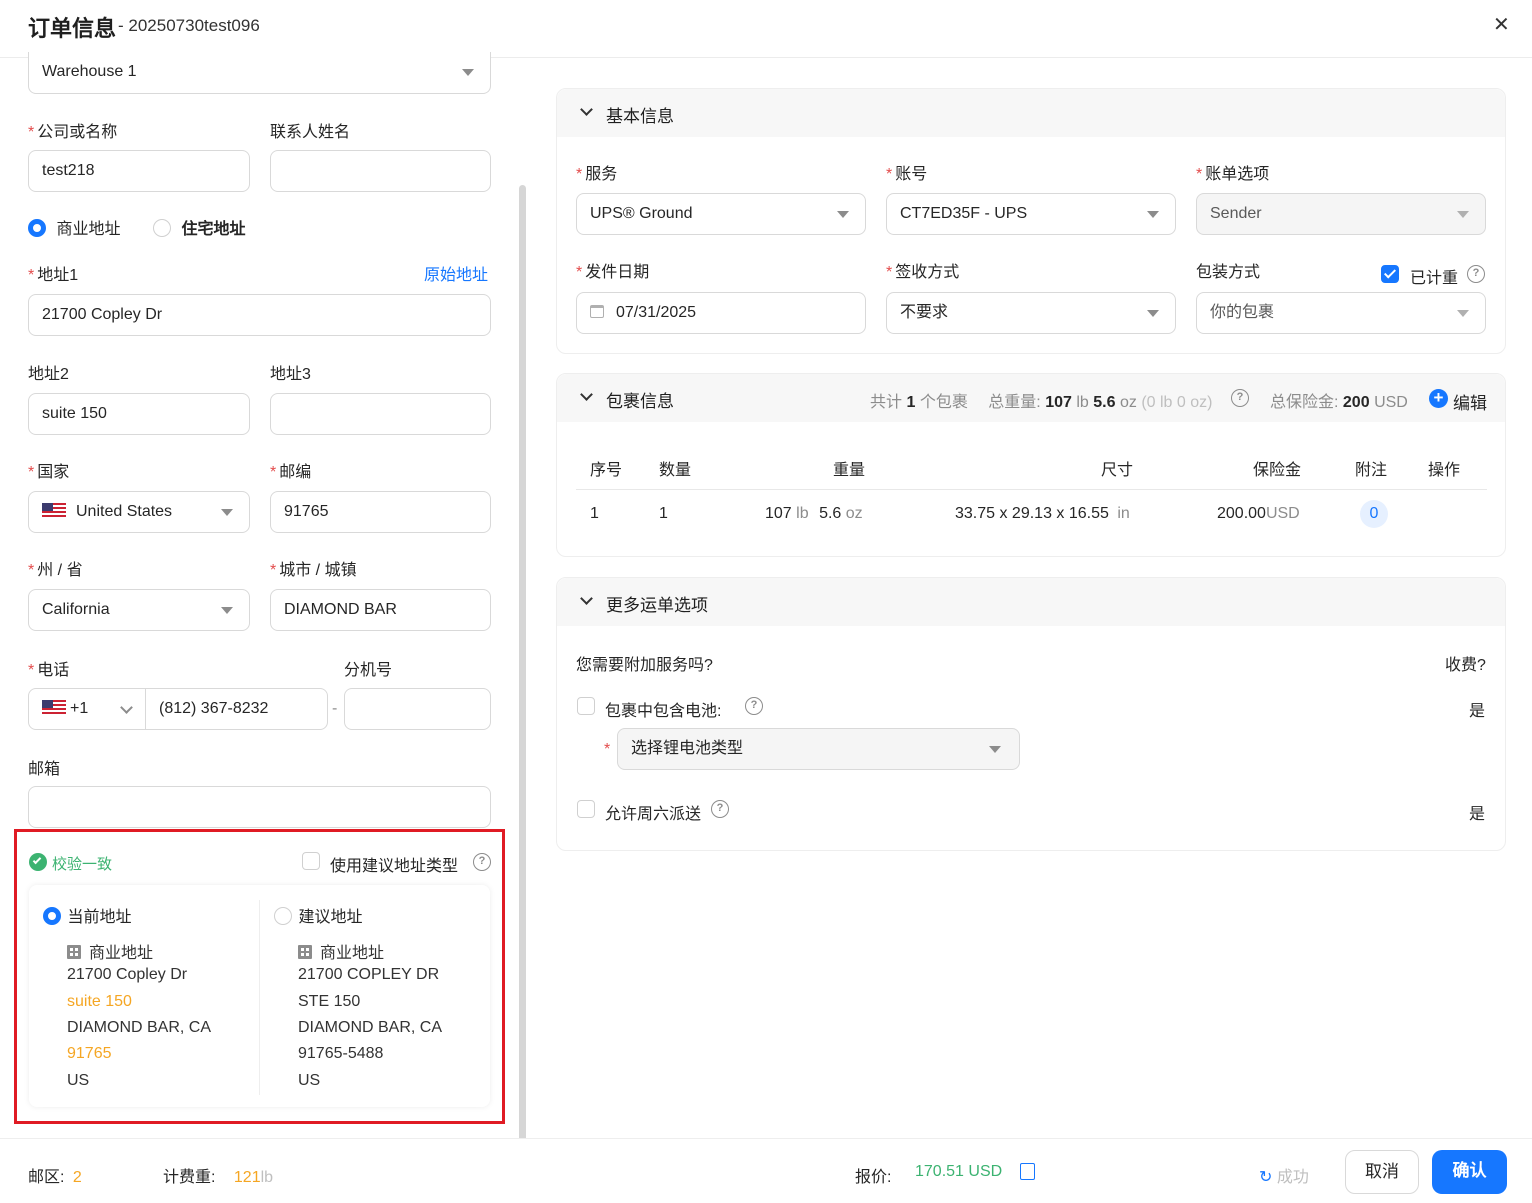 The image size is (1532, 1203). I want to click on use-suggested-label: 使用建议地址类型, so click(394, 866).